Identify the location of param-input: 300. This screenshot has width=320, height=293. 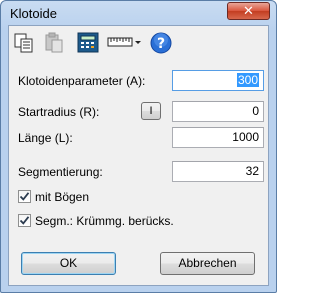
(218, 80).